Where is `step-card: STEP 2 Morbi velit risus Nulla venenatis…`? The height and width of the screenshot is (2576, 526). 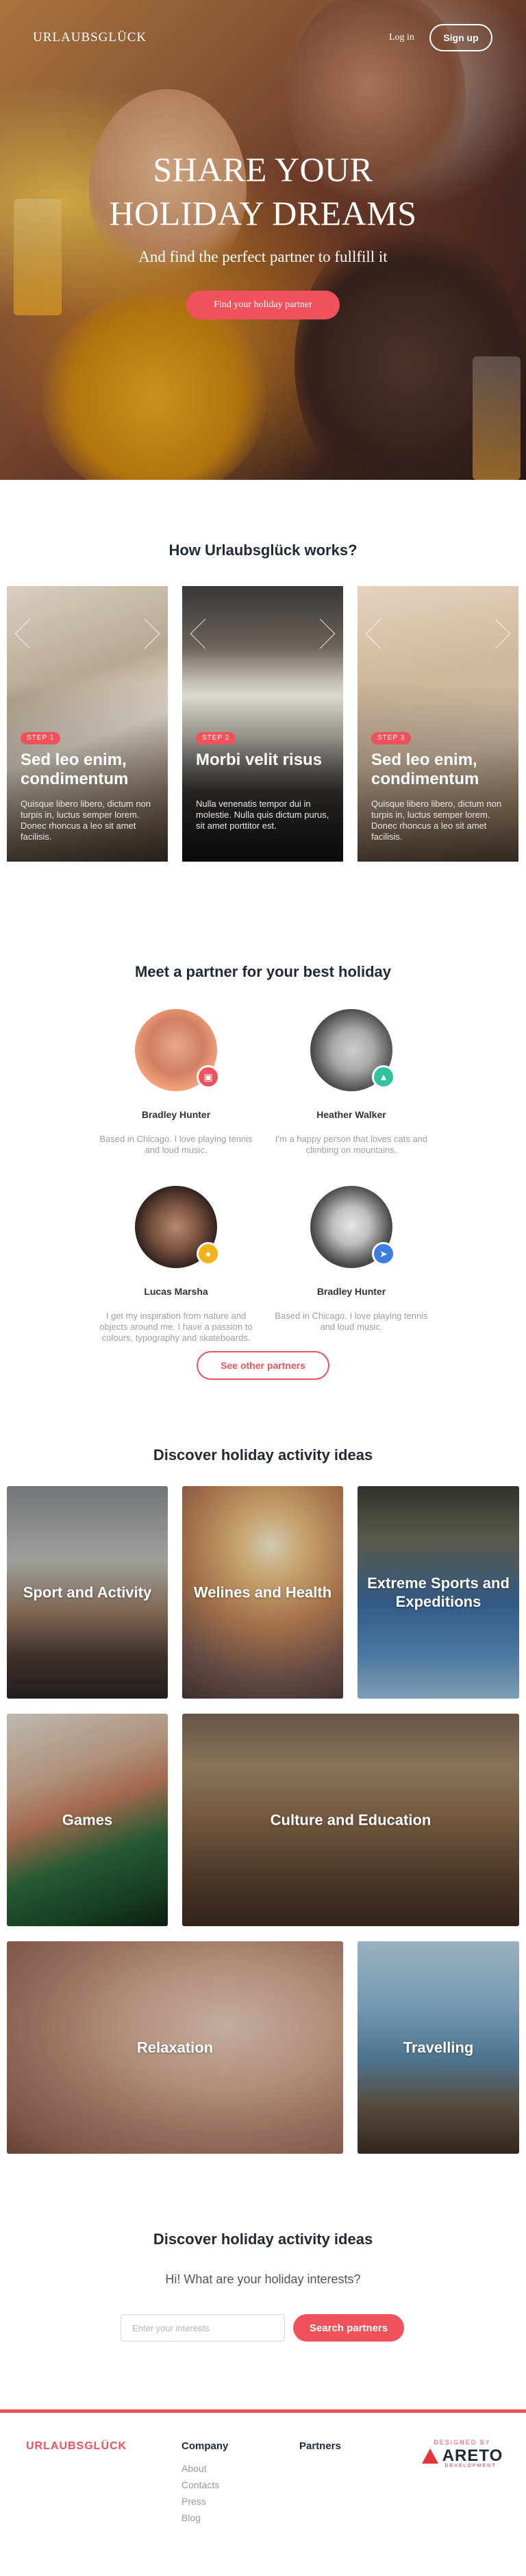 step-card: STEP 2 Morbi velit risus Nulla venenatis… is located at coordinates (262, 724).